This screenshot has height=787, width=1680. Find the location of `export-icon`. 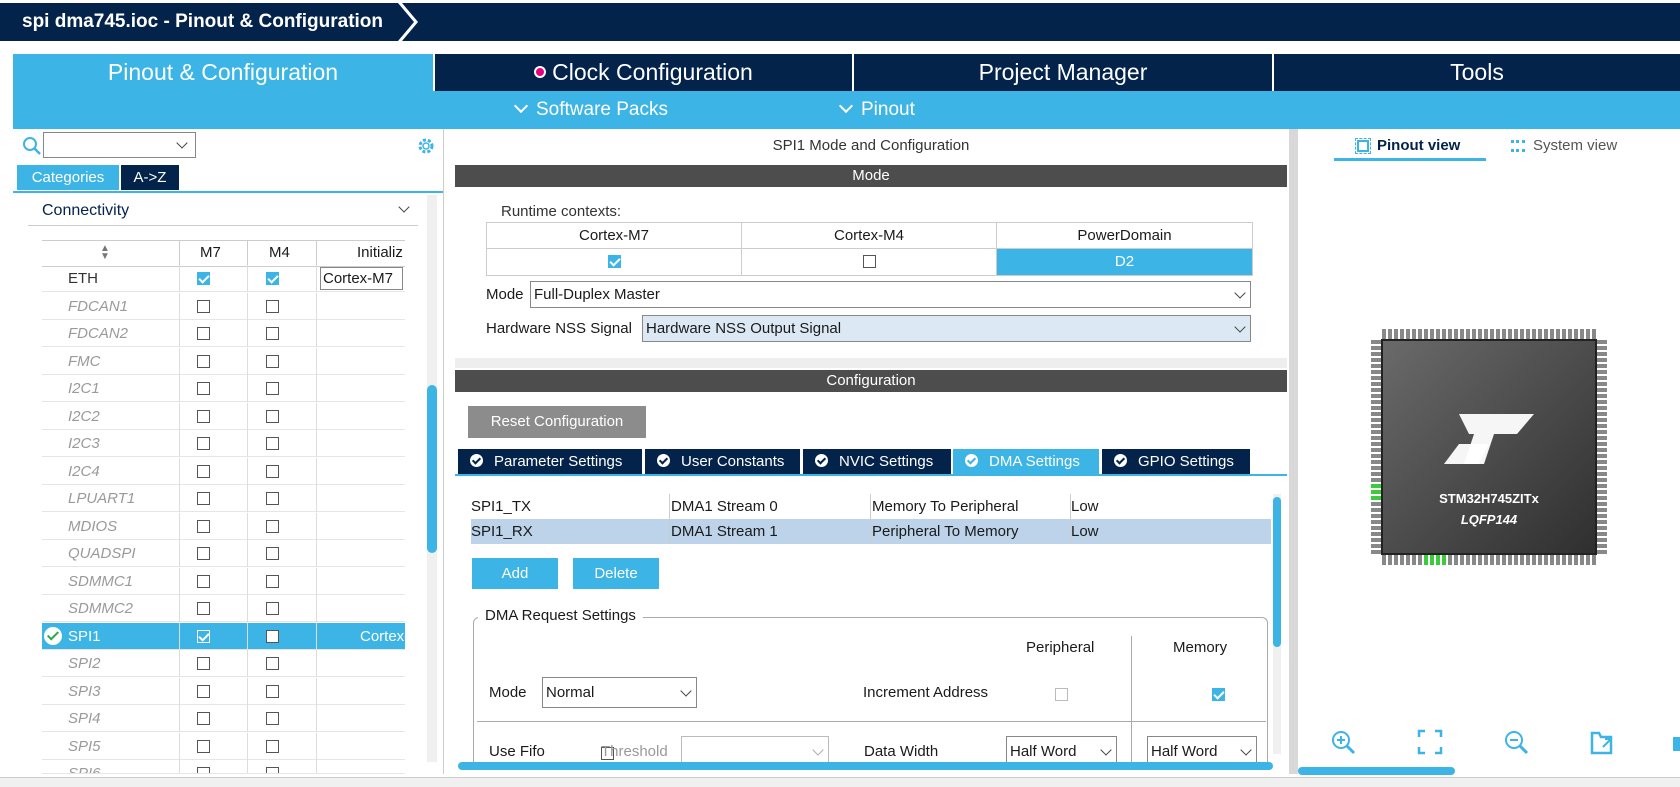

export-icon is located at coordinates (1603, 742).